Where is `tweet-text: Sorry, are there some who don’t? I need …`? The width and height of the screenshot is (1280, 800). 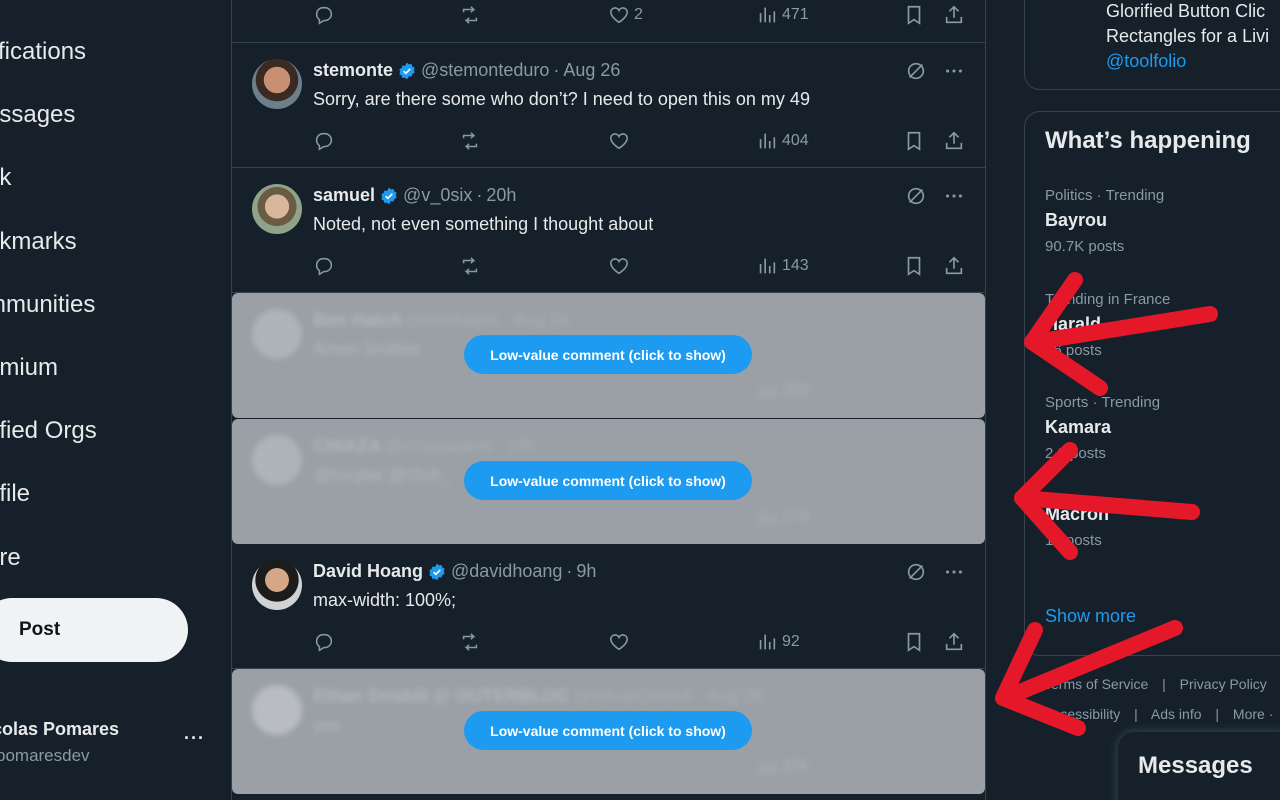
tweet-text: Sorry, are there some who don’t? I need … is located at coordinates (561, 99).